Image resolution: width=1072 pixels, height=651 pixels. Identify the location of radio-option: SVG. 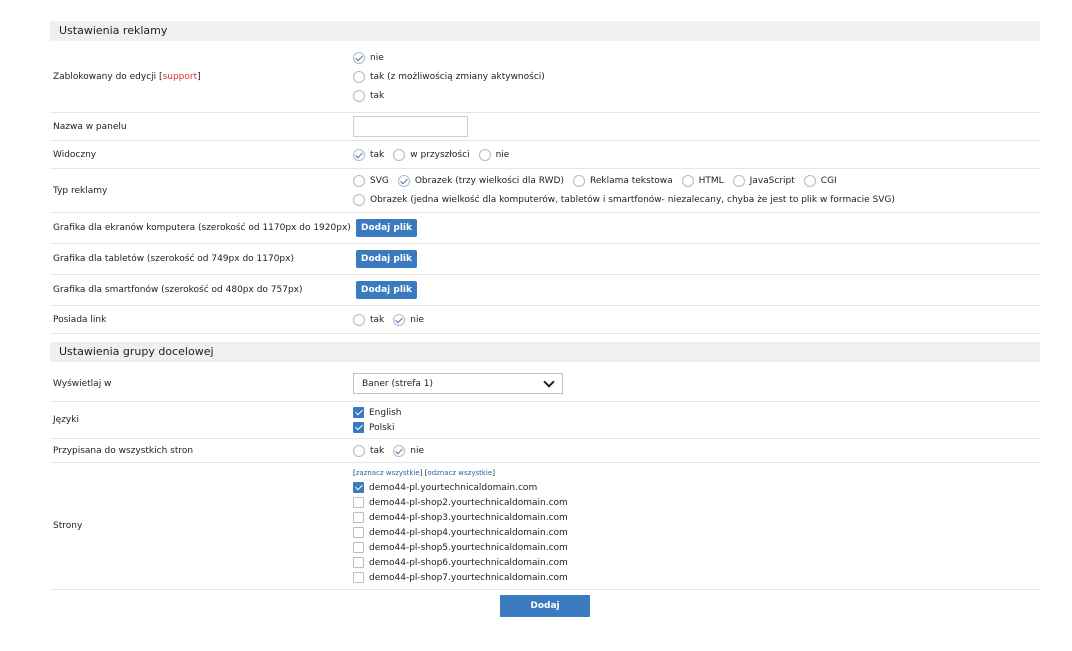
(371, 181).